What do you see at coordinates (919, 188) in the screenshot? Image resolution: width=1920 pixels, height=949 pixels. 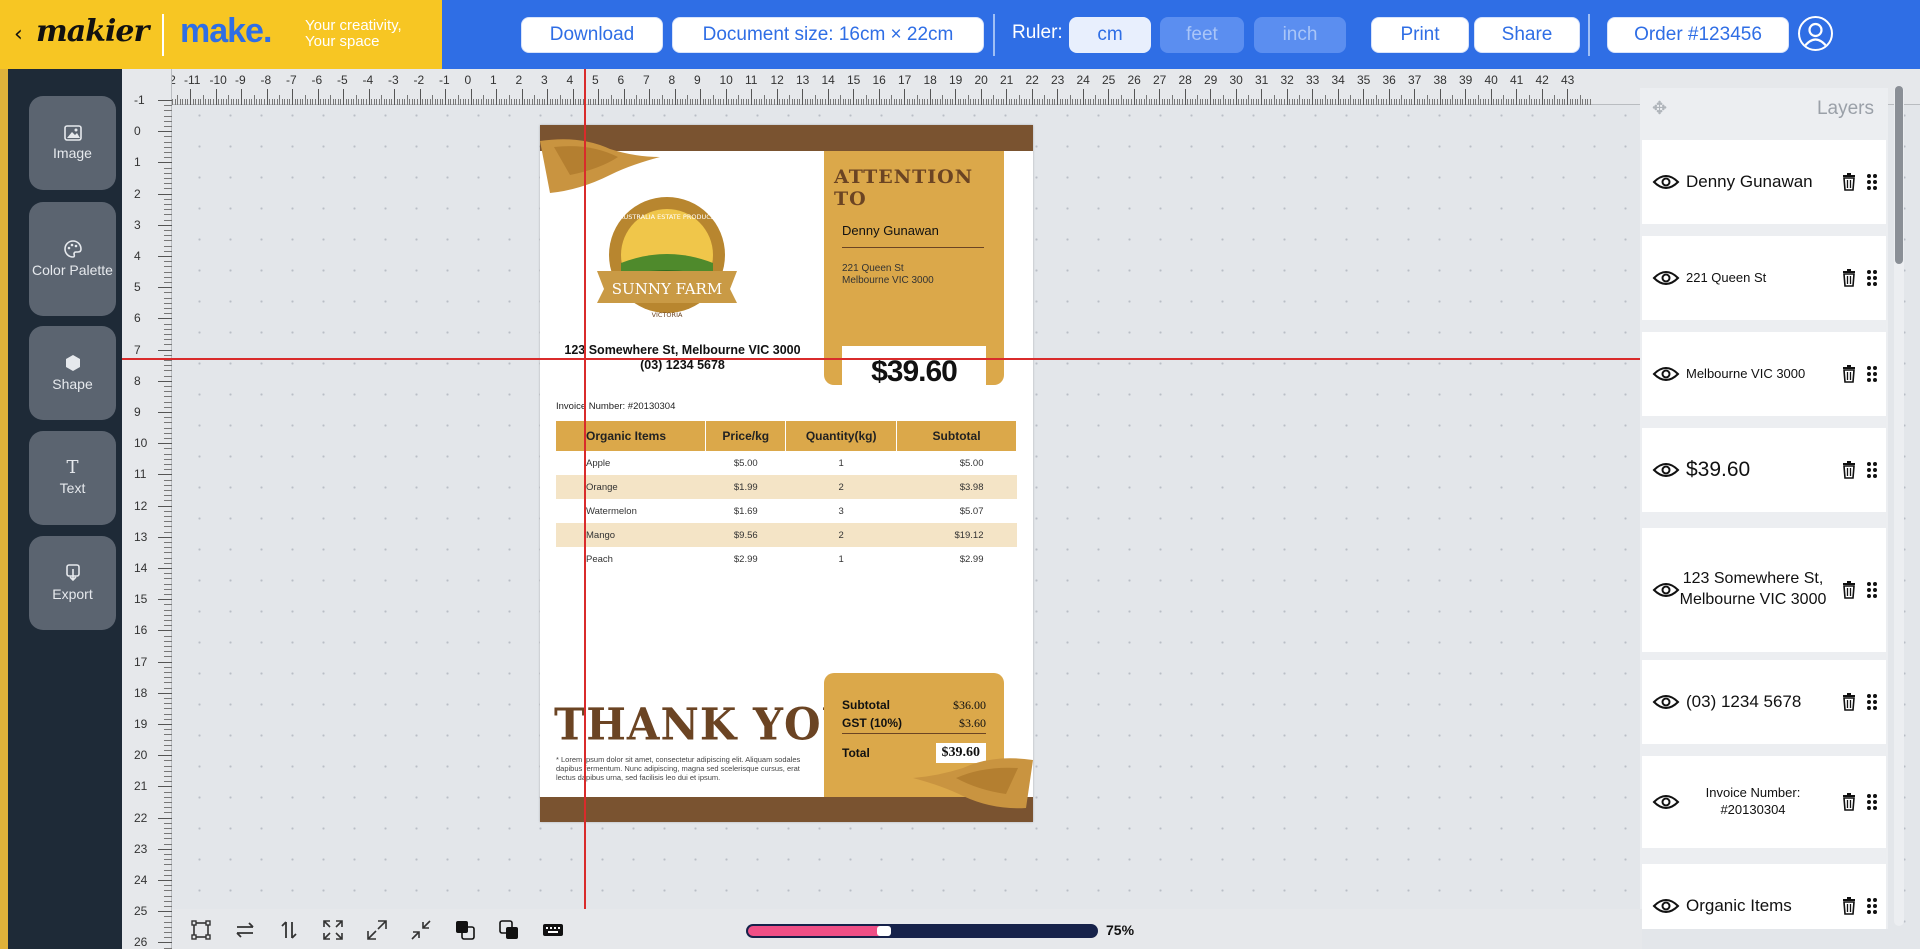 I see `attention-title: ATTENTION TO` at bounding box center [919, 188].